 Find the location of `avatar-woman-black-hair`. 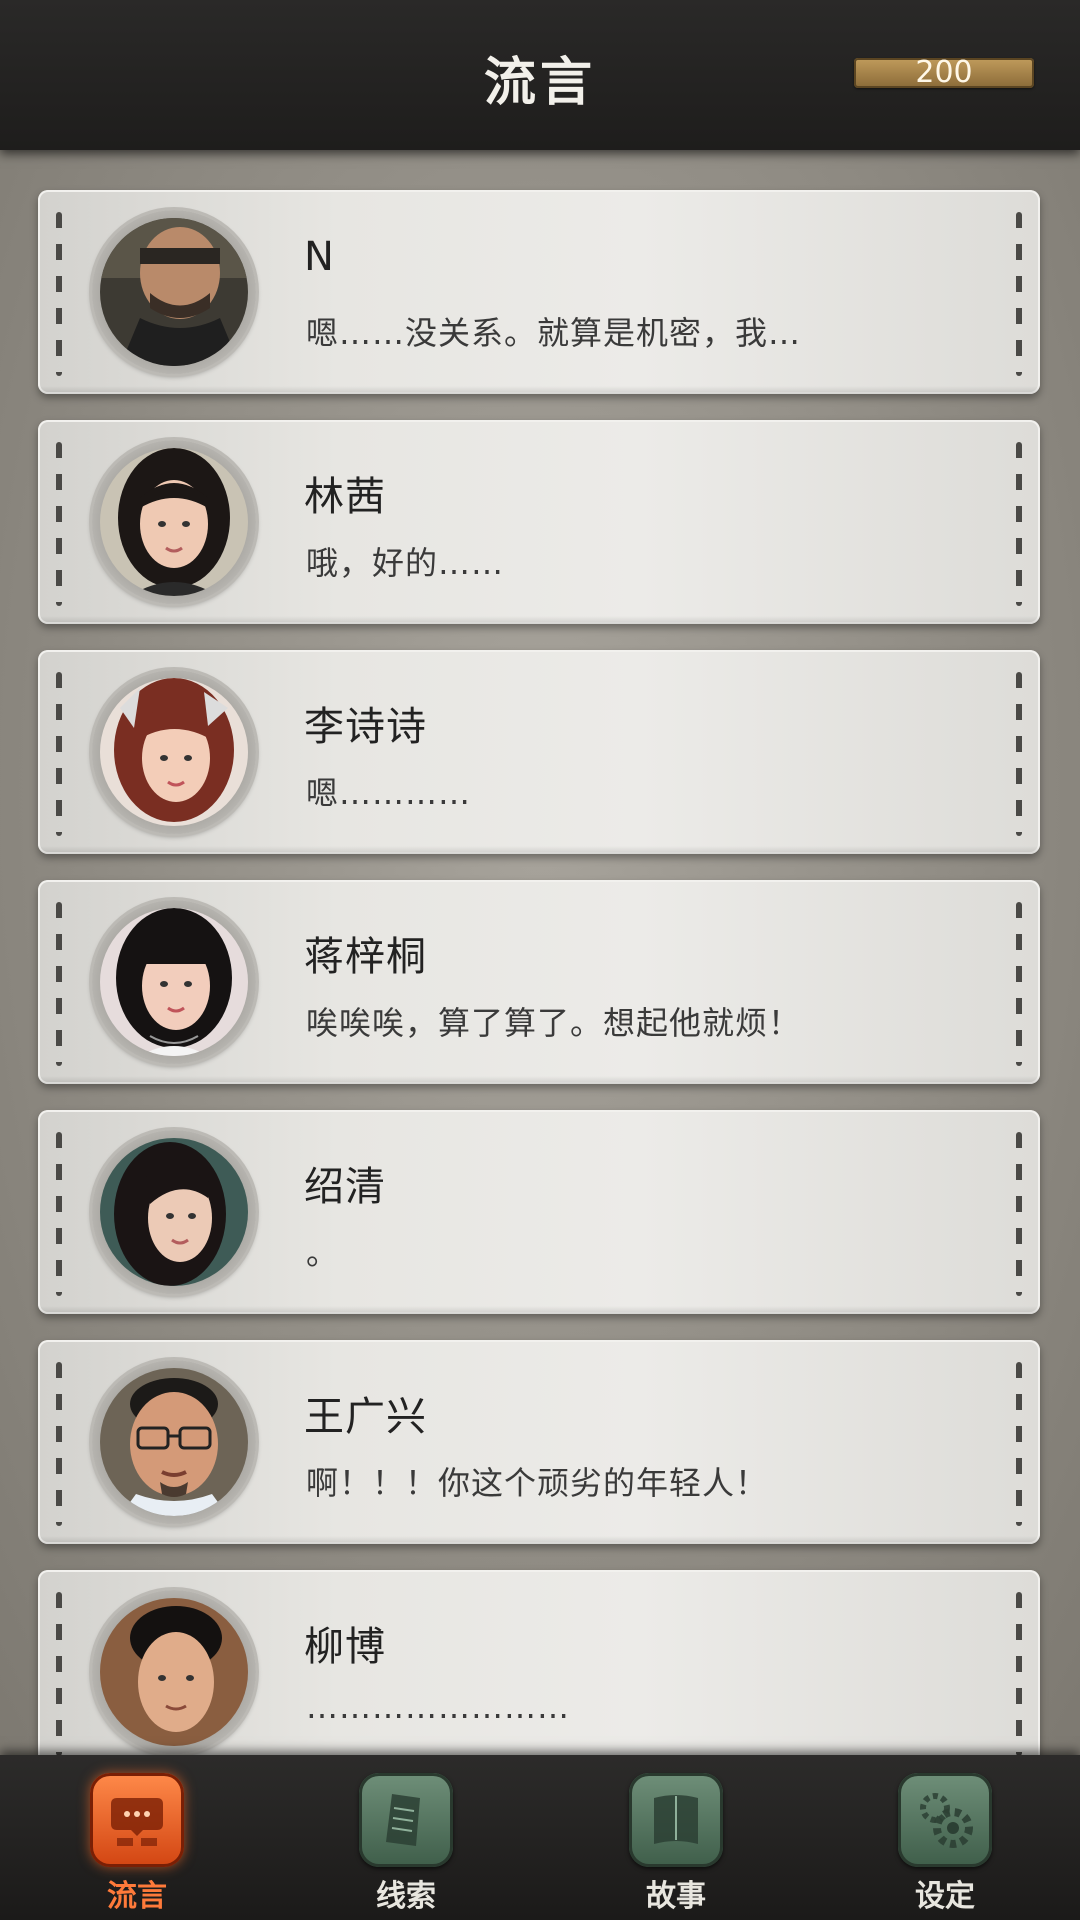

avatar-woman-black-hair is located at coordinates (174, 522).